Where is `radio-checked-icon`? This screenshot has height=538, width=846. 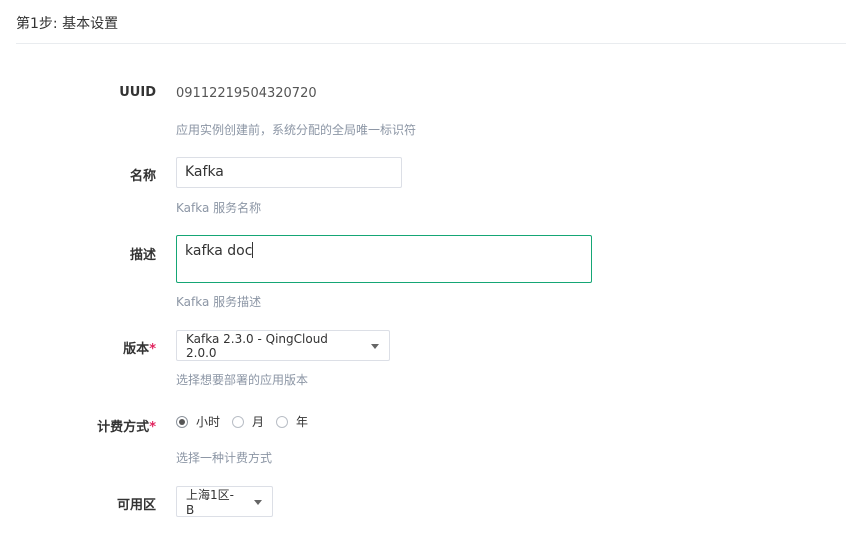 radio-checked-icon is located at coordinates (182, 421).